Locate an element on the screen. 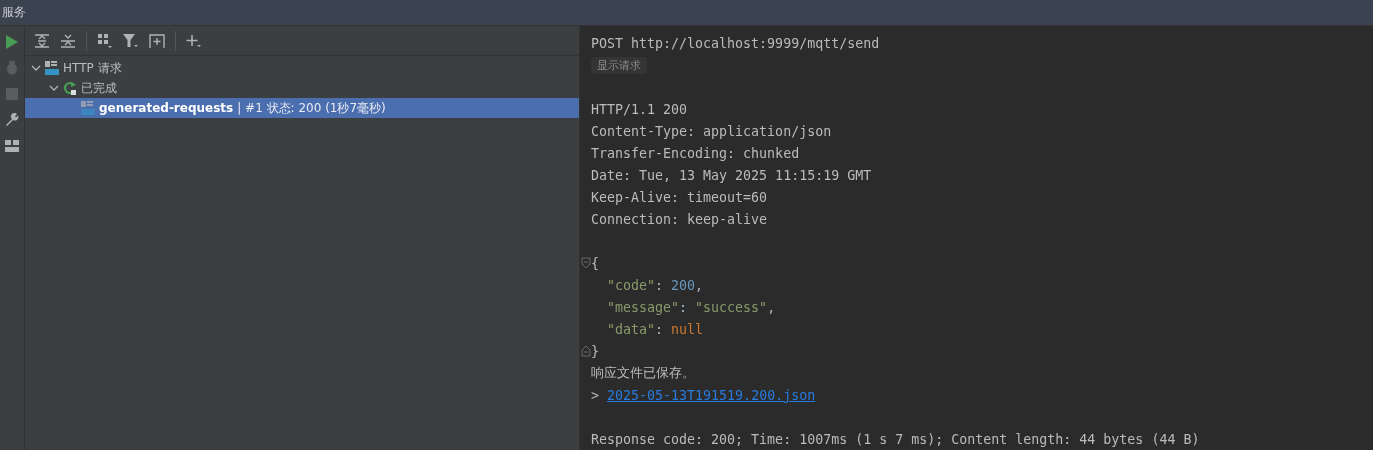  filter-icon is located at coordinates (131, 40).